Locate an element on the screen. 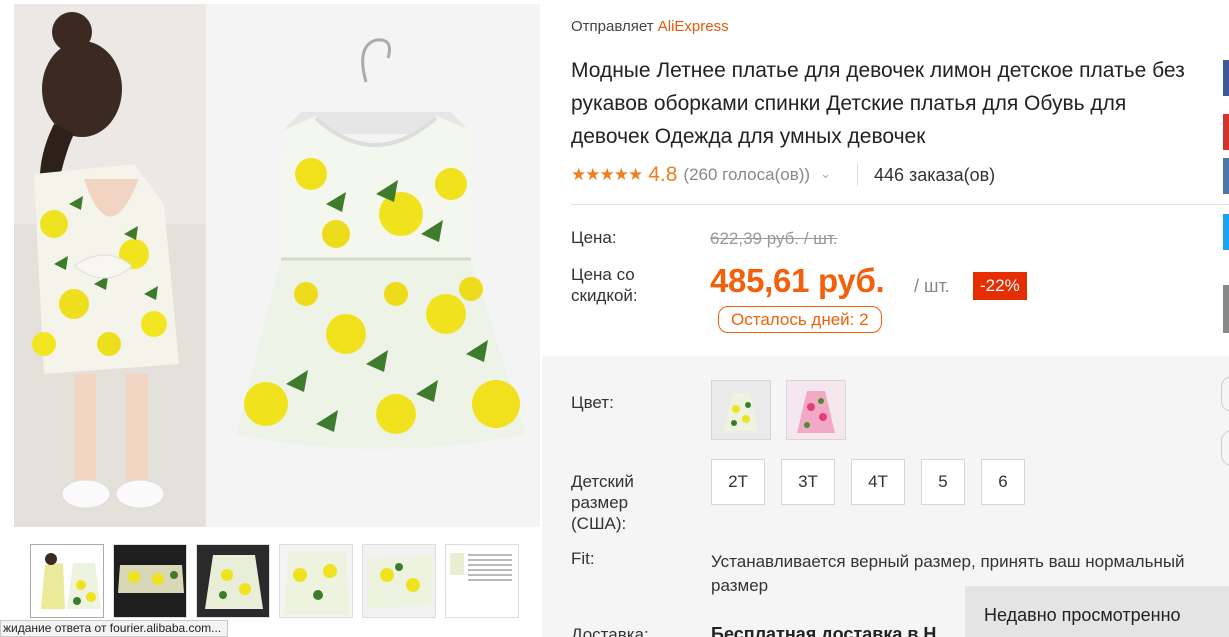 Image resolution: width=1229 pixels, height=637 pixels. size-options: 2T 3T 4T 5 6 is located at coordinates (868, 482).